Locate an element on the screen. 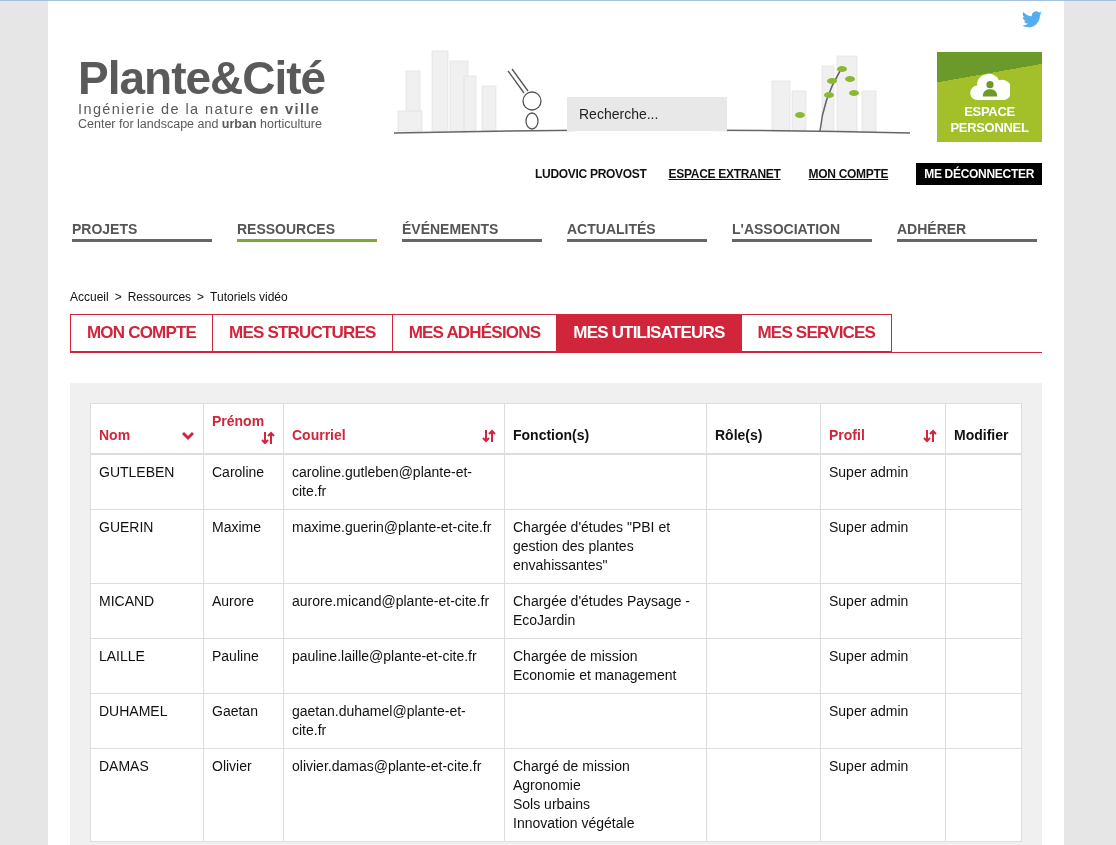 The height and width of the screenshot is (845, 1116). column-label: Rôle(s) is located at coordinates (739, 435).